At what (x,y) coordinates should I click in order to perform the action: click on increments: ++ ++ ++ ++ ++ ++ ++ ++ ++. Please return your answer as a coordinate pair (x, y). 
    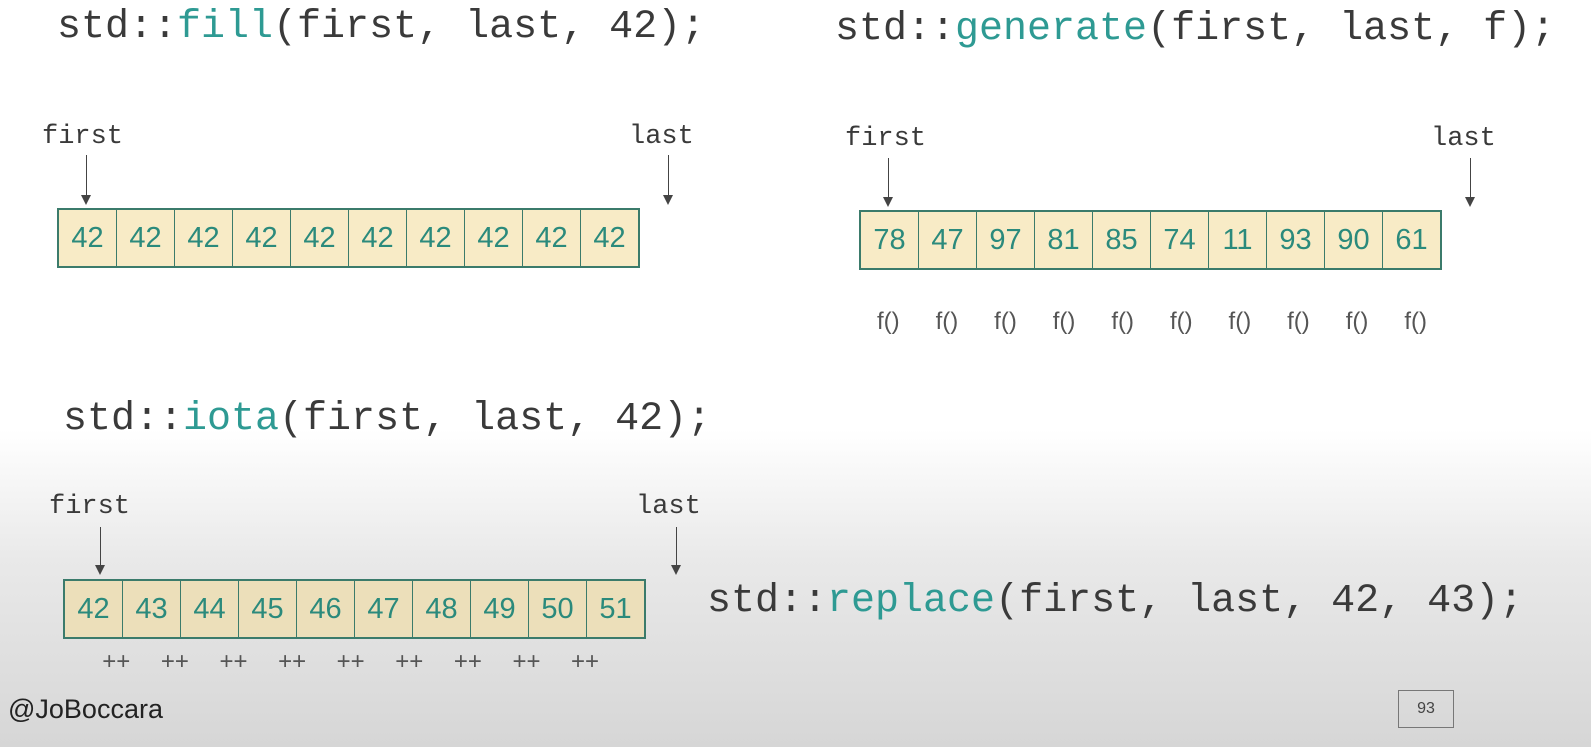
    Looking at the image, I should click on (350, 662).